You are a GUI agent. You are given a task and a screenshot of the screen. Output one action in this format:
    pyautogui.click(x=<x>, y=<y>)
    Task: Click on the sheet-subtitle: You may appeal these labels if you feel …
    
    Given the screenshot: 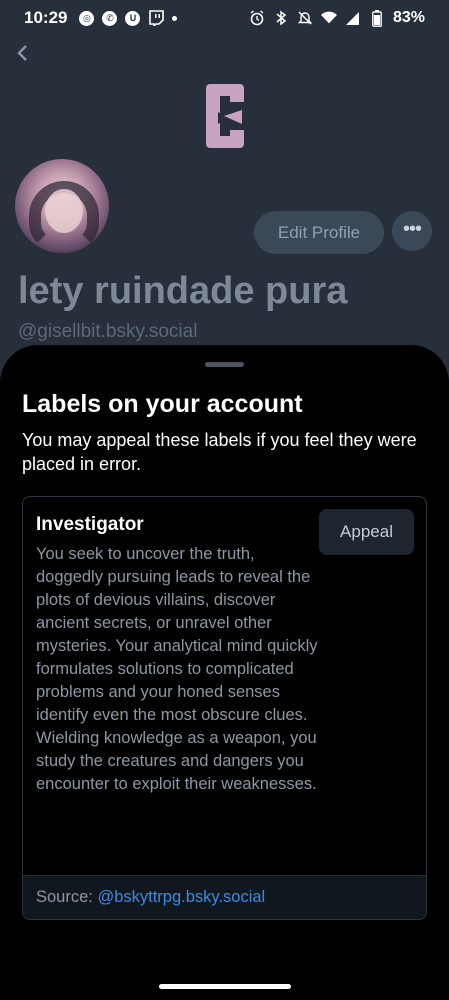 What is the action you would take?
    pyautogui.click(x=219, y=452)
    